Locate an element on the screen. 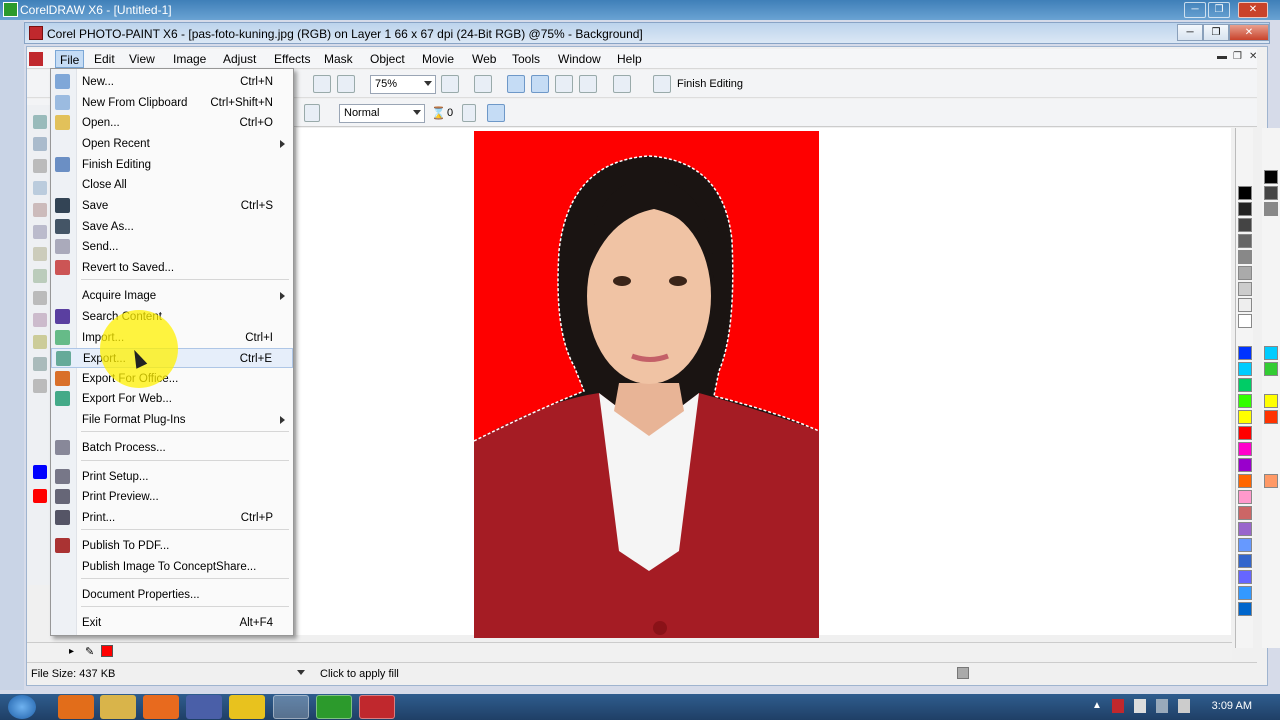 This screenshot has width=1280, height=720. swatch-purple is located at coordinates (1245, 465).